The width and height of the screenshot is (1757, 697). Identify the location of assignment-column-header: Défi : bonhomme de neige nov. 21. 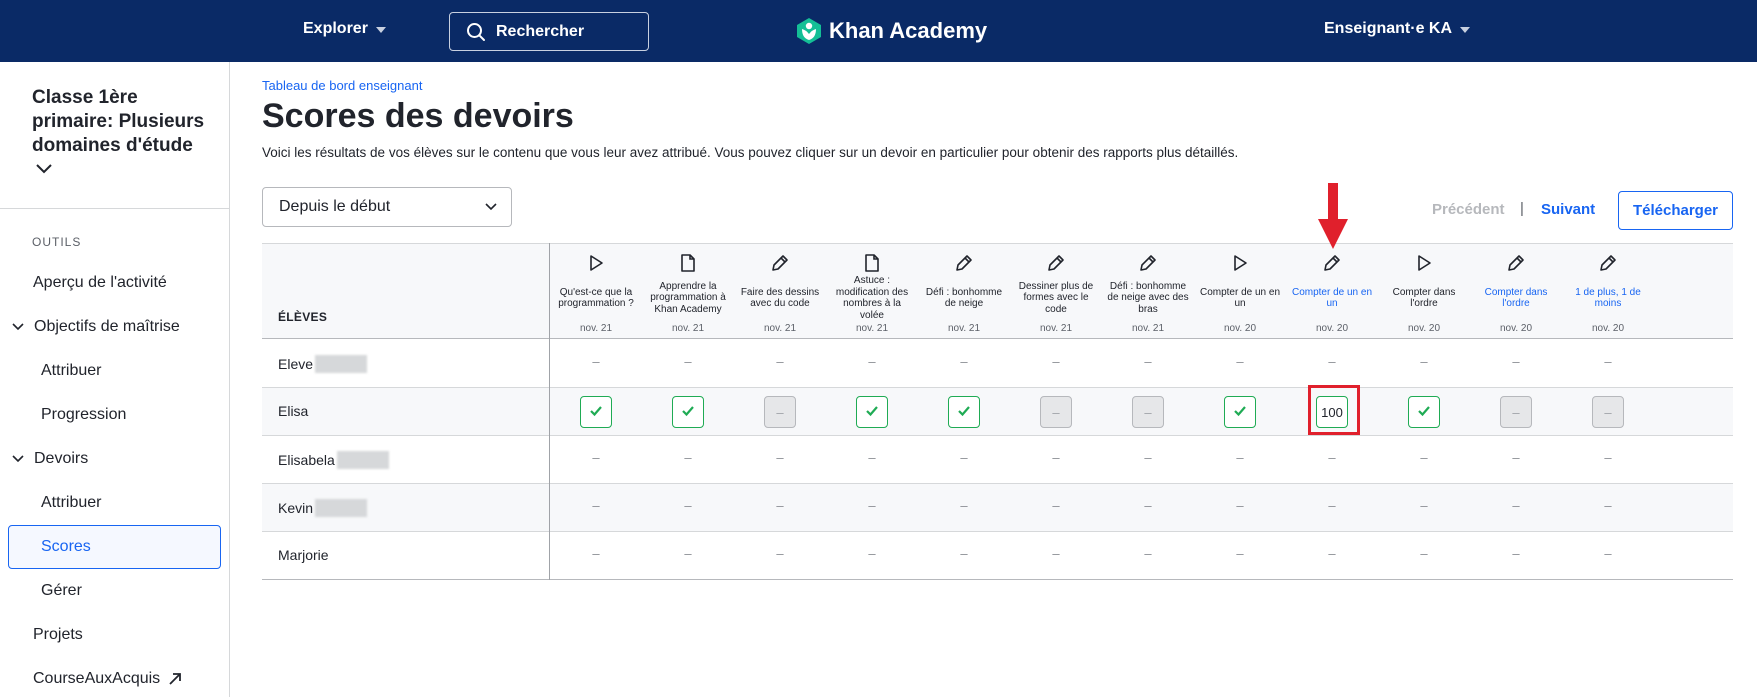
(964, 291).